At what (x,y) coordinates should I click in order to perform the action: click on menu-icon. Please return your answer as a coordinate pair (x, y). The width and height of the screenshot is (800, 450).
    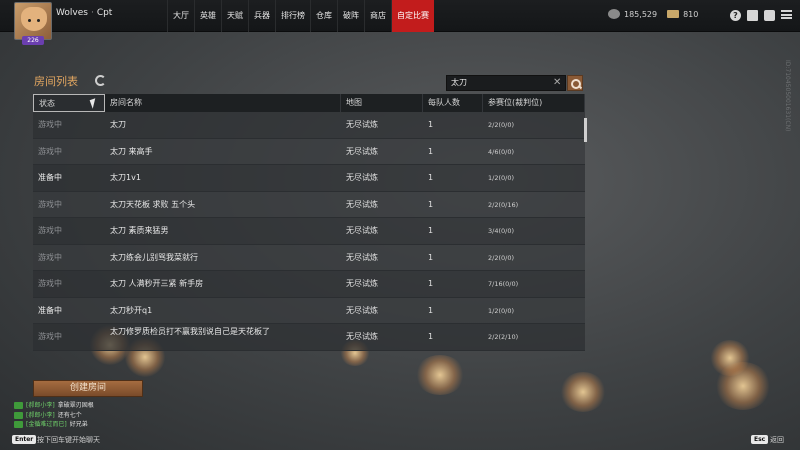
    Looking at the image, I should click on (786, 14).